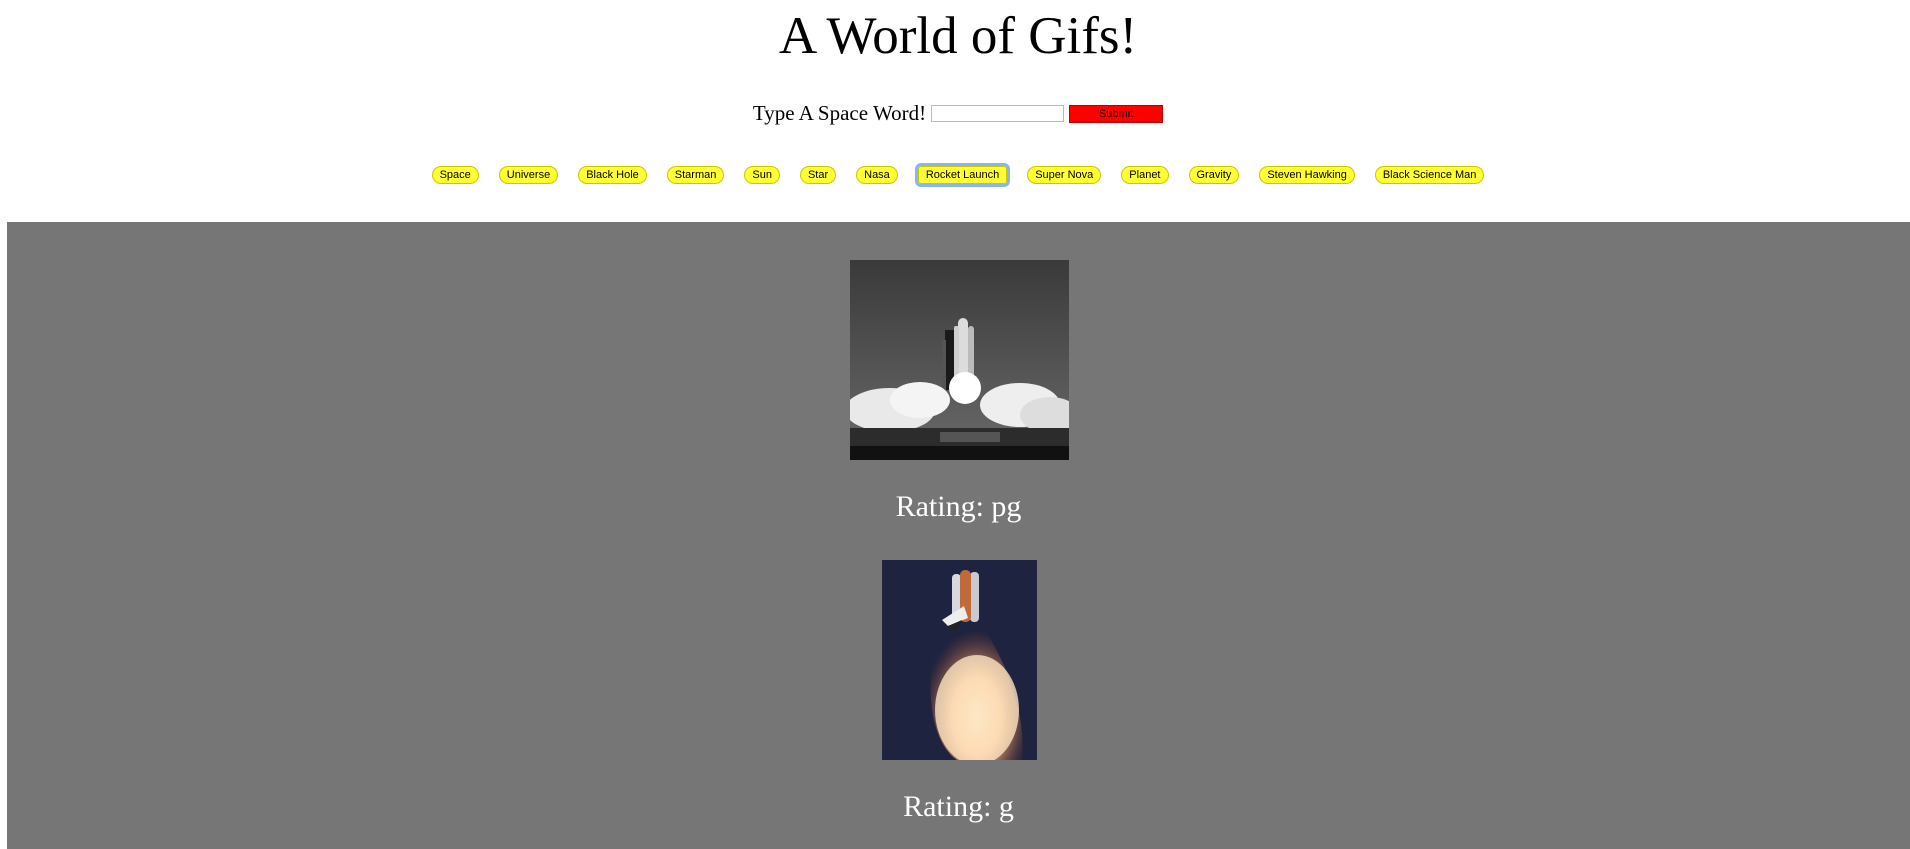 The width and height of the screenshot is (1910, 849). What do you see at coordinates (958, 806) in the screenshot?
I see `rating-2: Rating: g` at bounding box center [958, 806].